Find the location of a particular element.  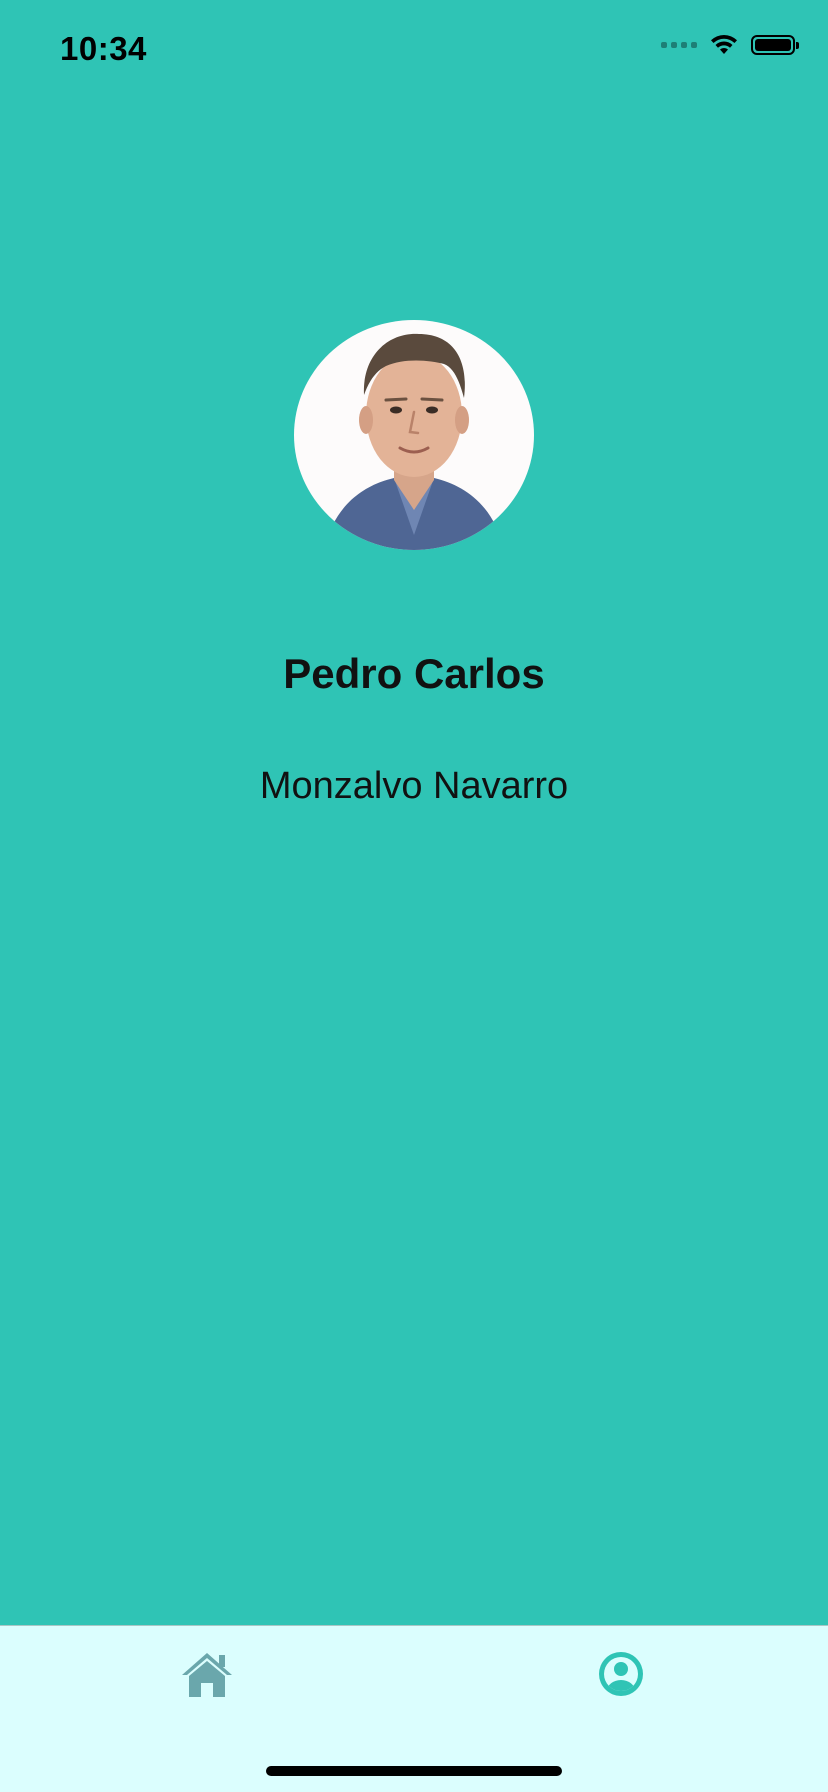

profile-last-name: Monzalvo Navarro is located at coordinates (414, 786).